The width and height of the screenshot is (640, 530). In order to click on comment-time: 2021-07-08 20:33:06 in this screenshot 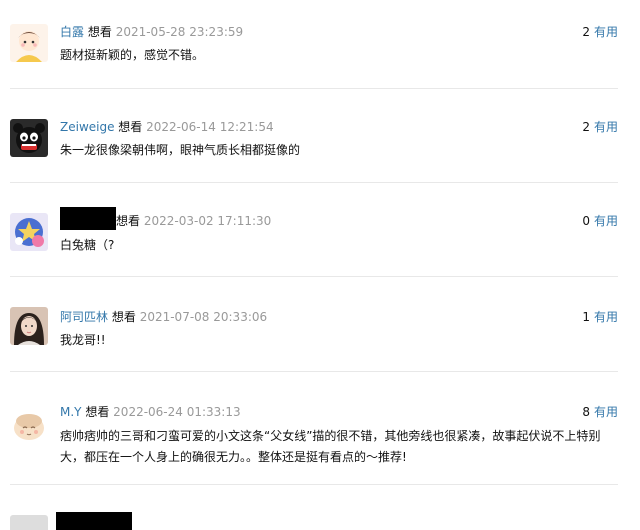, I will do `click(203, 317)`.